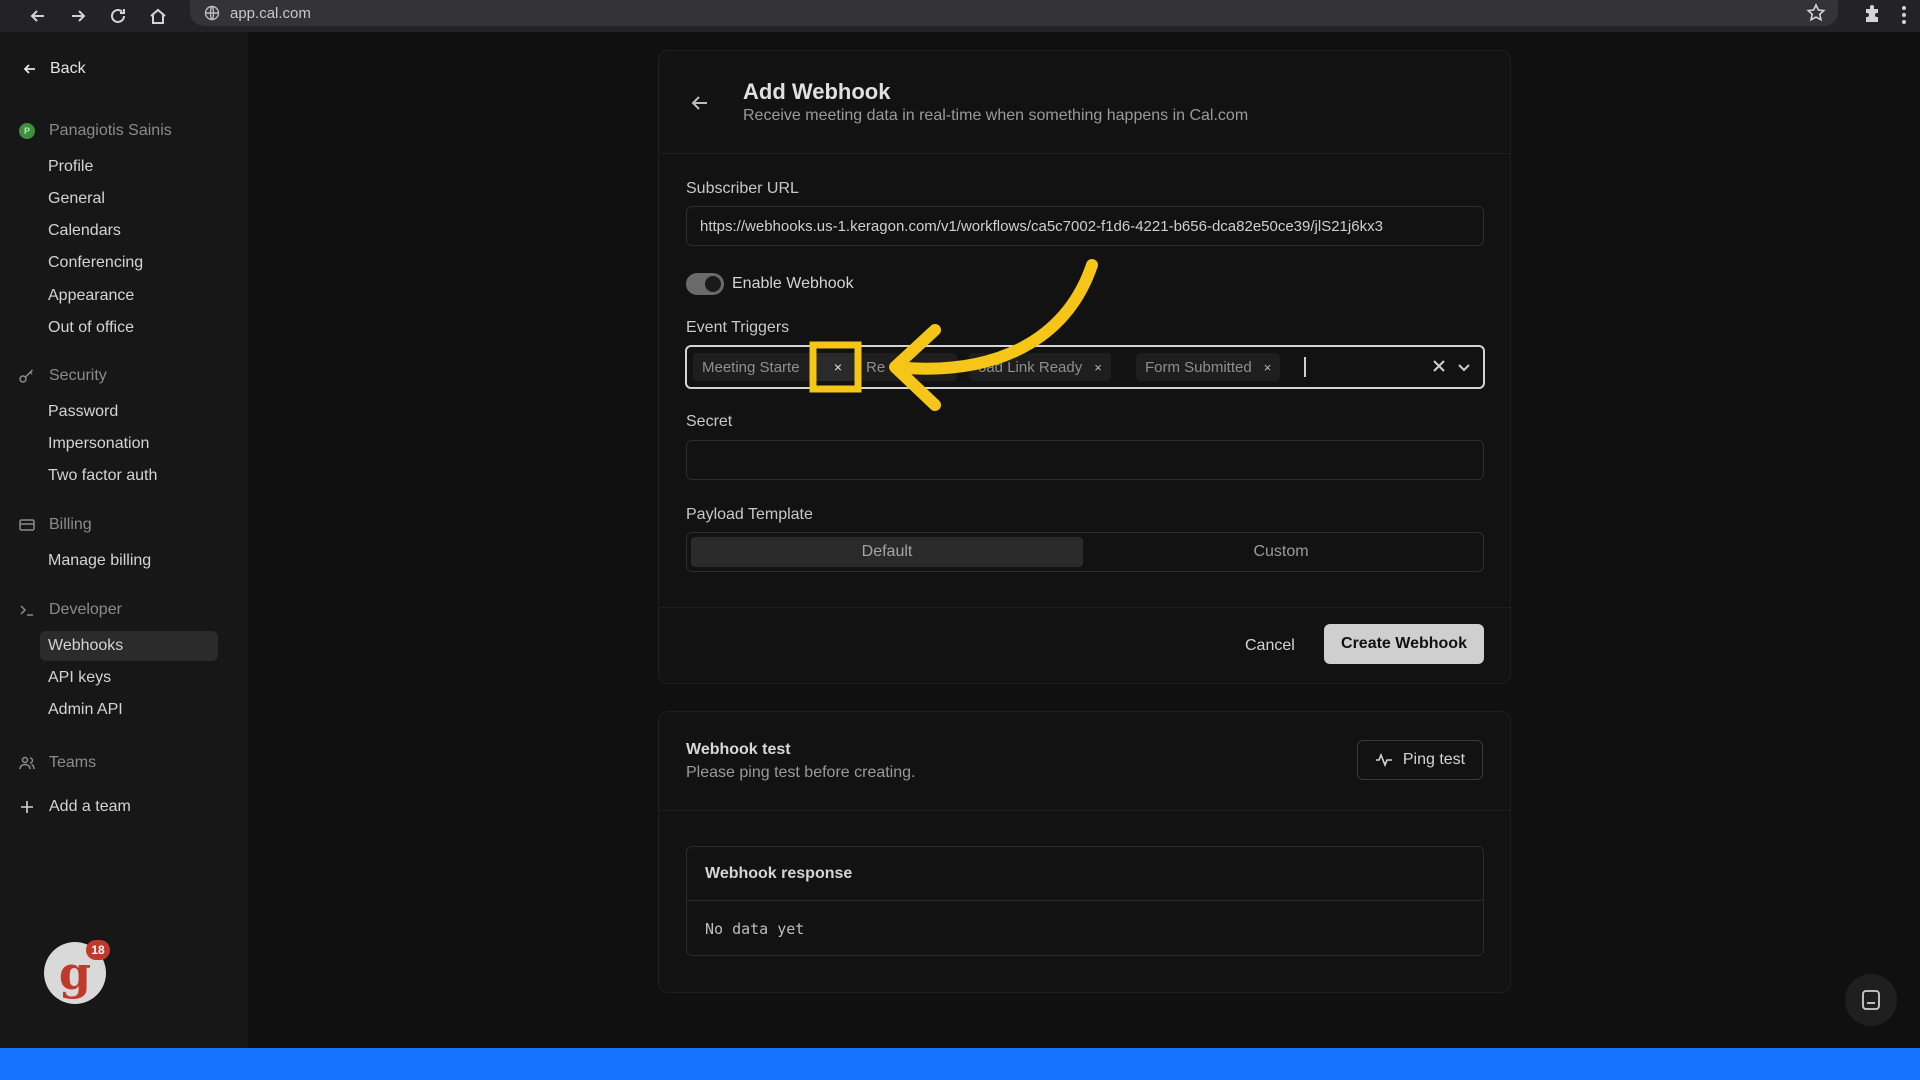  Describe the element at coordinates (751, 367) in the screenshot. I see `trigger-chip-label: Meeting Starte` at that location.